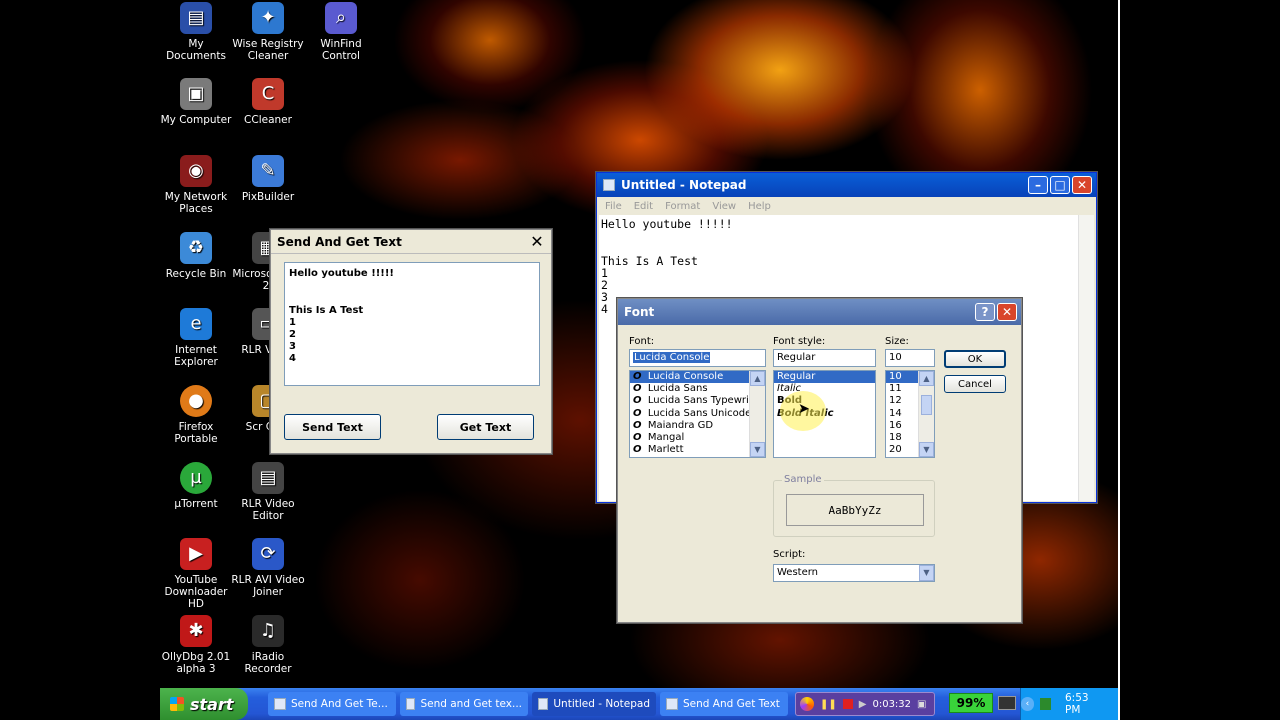 The height and width of the screenshot is (720, 1280). I want to click on desktop-icon-internet-explorer: e Internet Explorer, so click(197, 338).